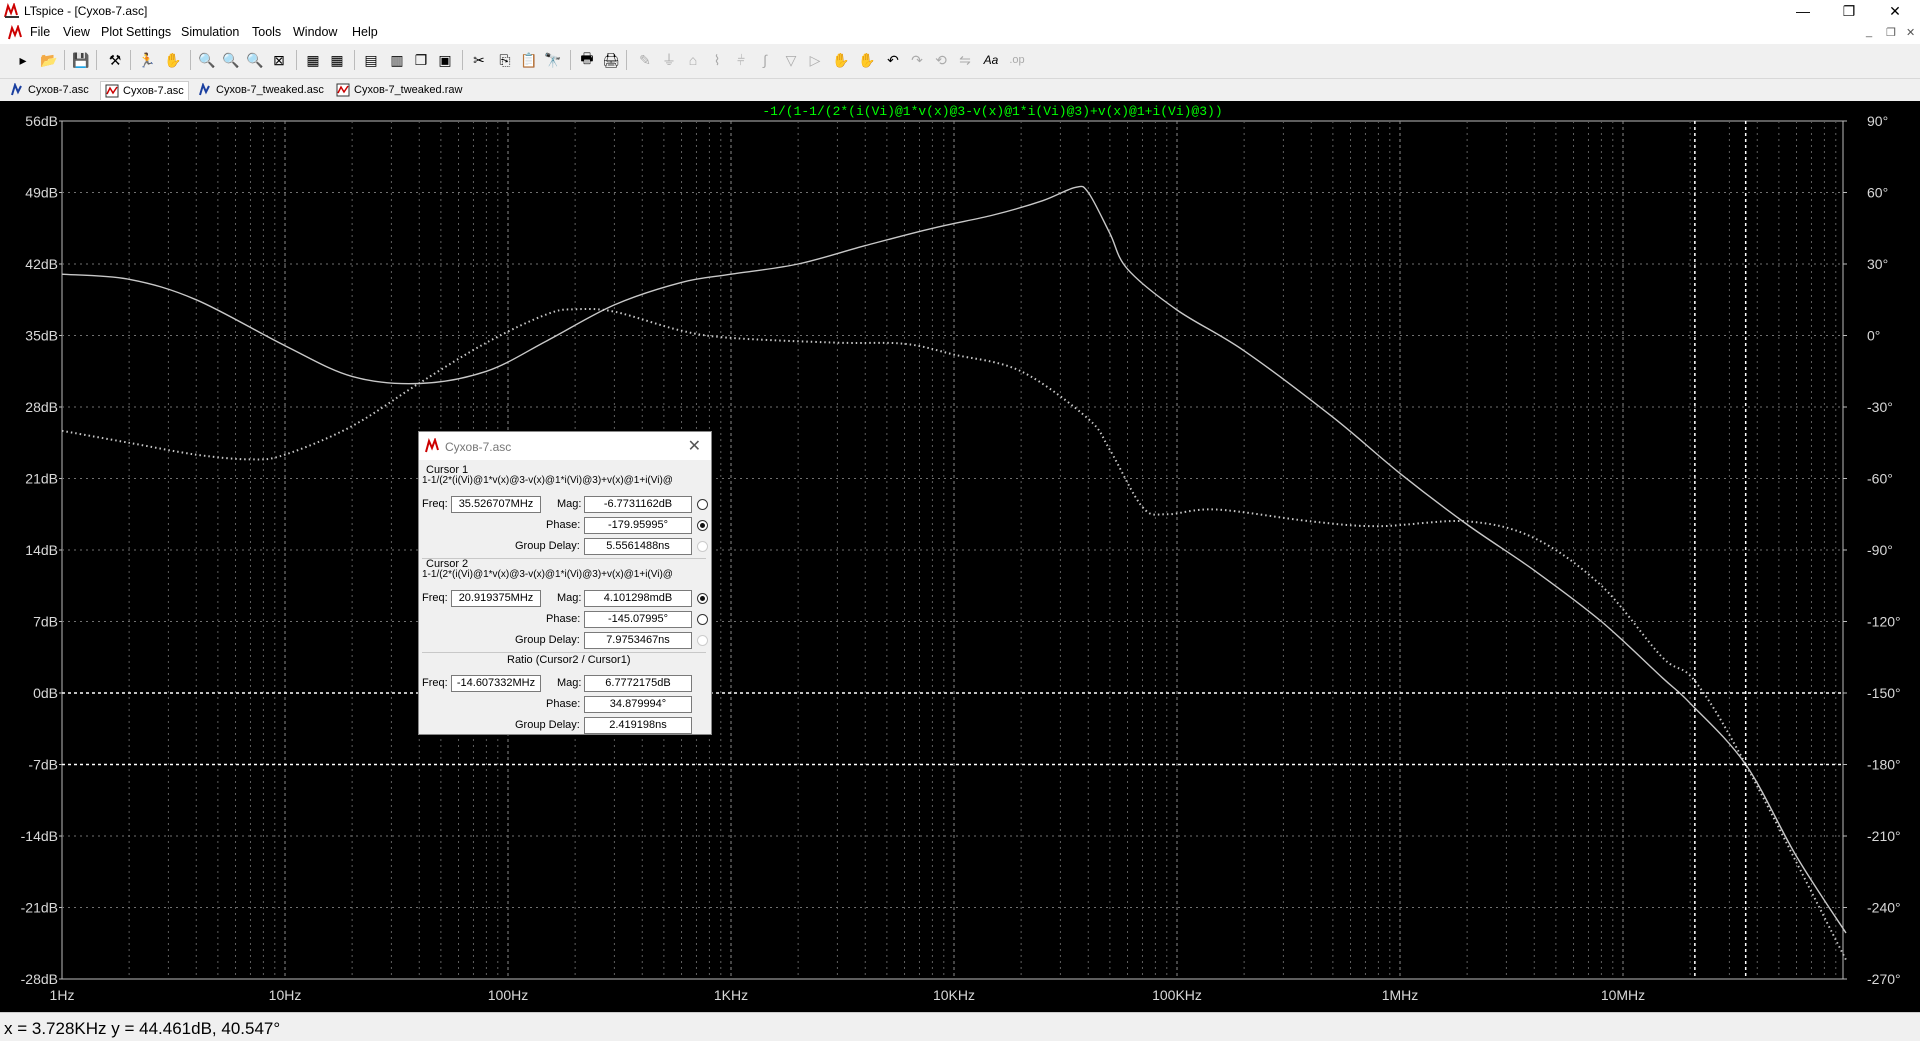 This screenshot has width=1920, height=1041. Describe the element at coordinates (49, 60) in the screenshot. I see `open-icon: 📂` at that location.